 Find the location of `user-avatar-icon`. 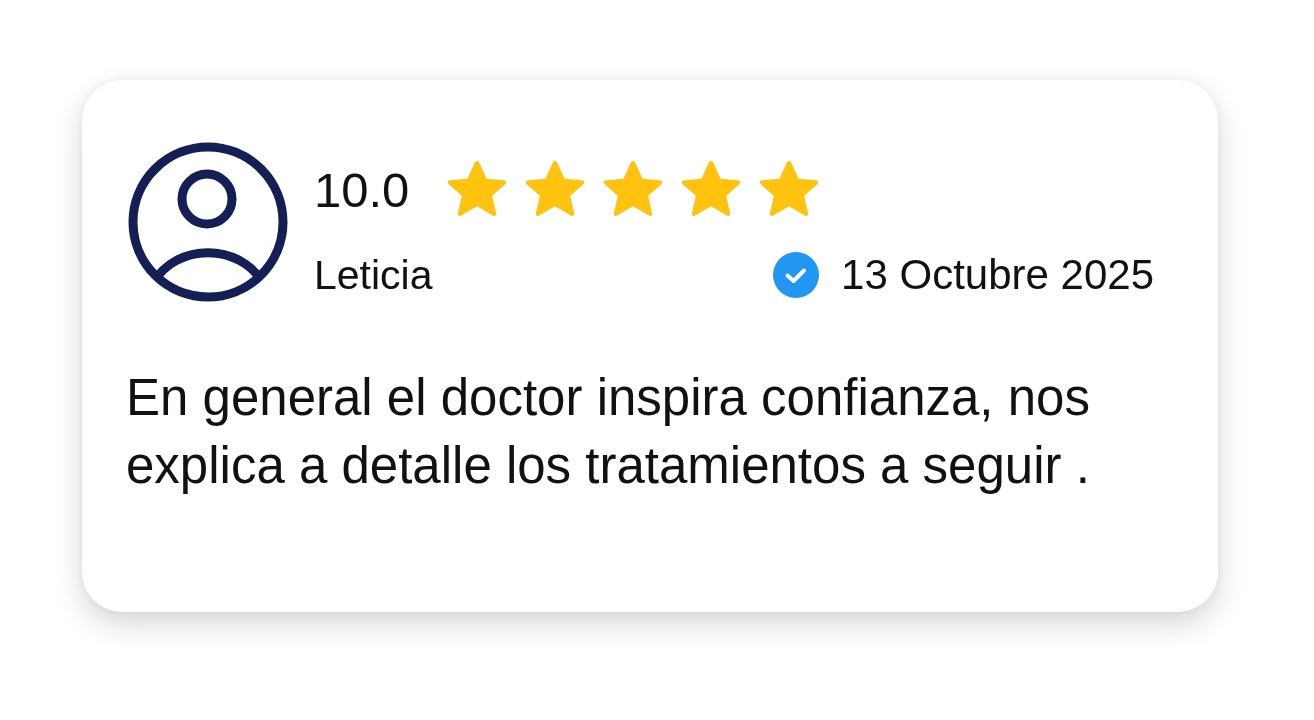

user-avatar-icon is located at coordinates (208, 222).